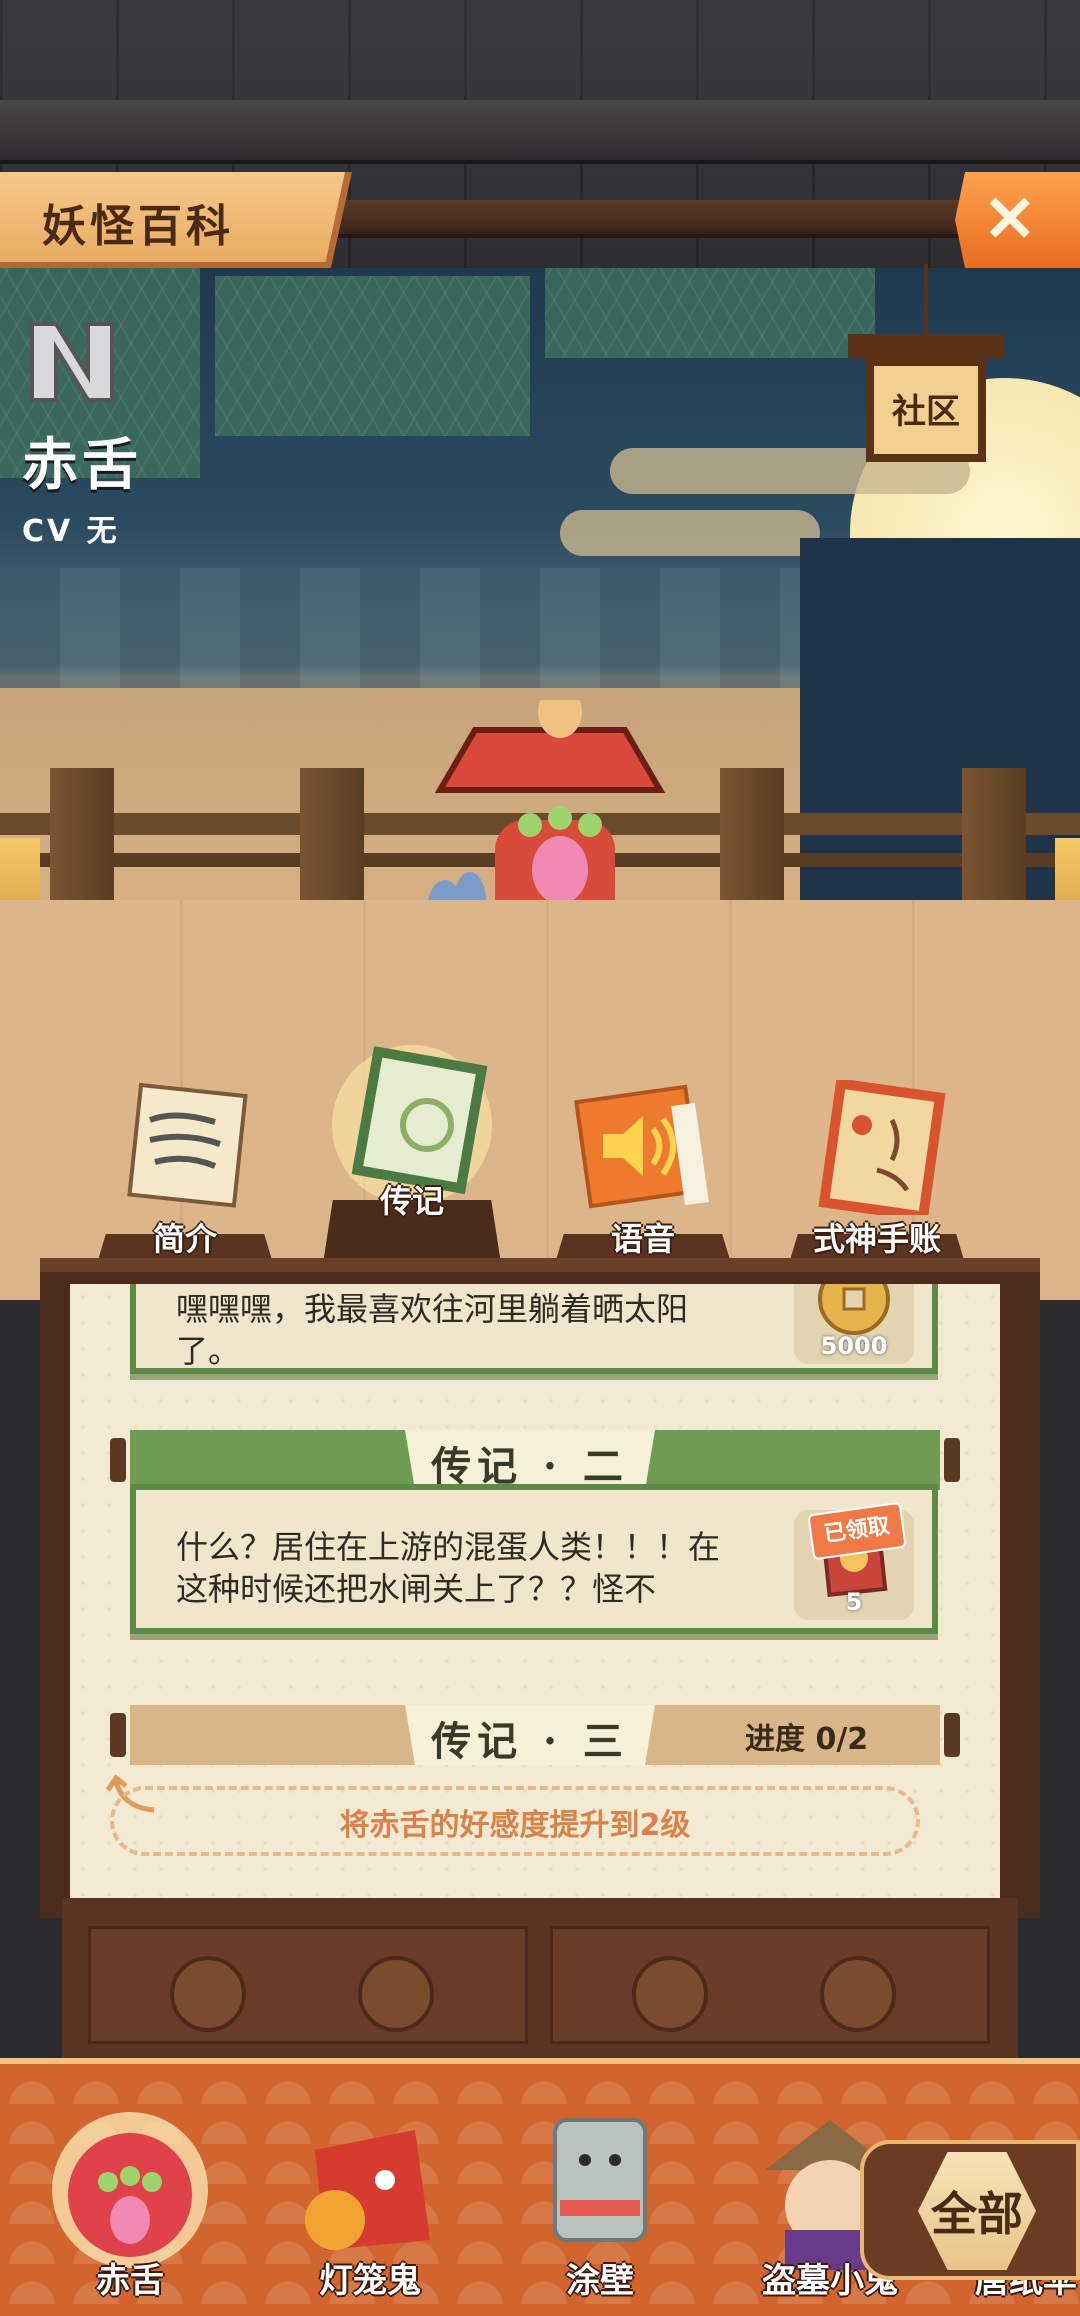 The width and height of the screenshot is (1080, 2316). What do you see at coordinates (882, 1147) in the screenshot?
I see `notebook-icon` at bounding box center [882, 1147].